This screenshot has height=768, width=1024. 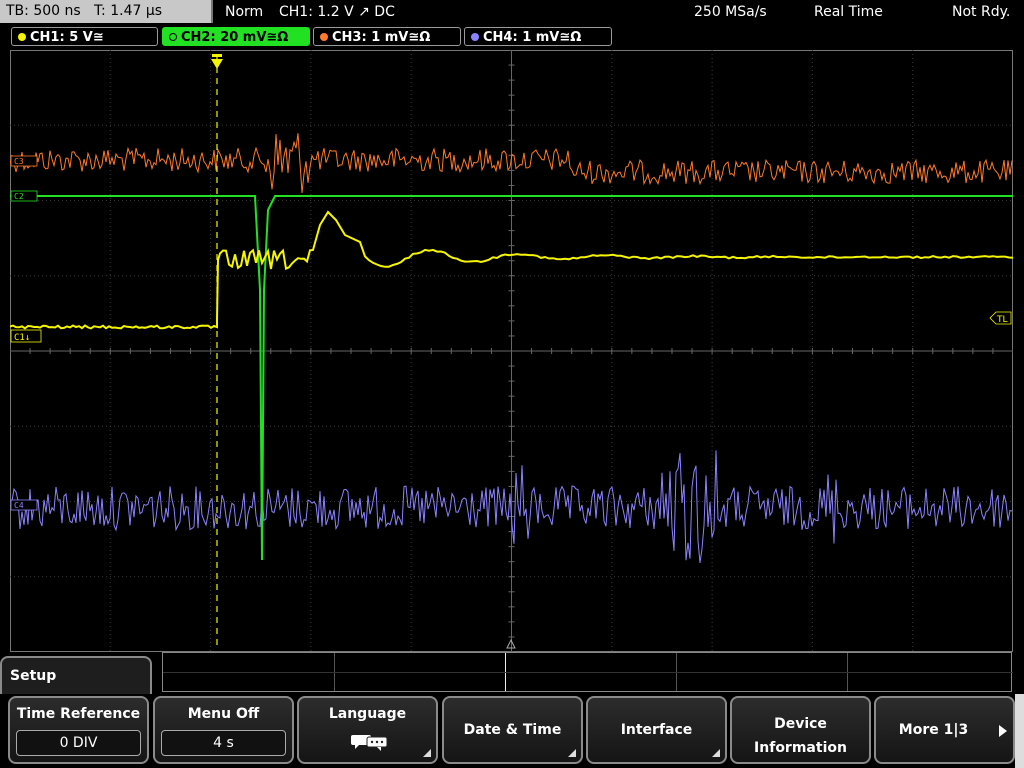 I want to click on menu-off-button: Menu Off 4 s, so click(x=223, y=730).